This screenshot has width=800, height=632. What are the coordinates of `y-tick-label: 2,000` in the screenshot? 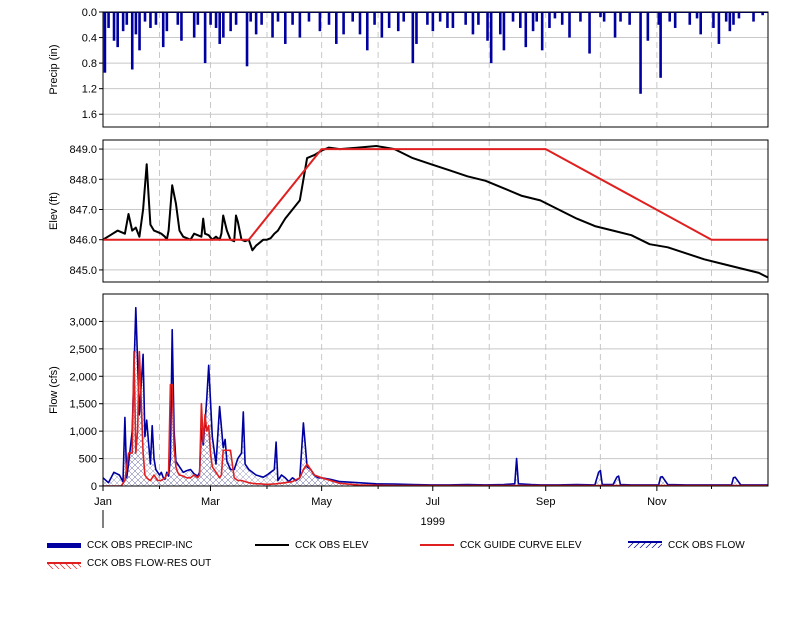 It's located at (83, 377).